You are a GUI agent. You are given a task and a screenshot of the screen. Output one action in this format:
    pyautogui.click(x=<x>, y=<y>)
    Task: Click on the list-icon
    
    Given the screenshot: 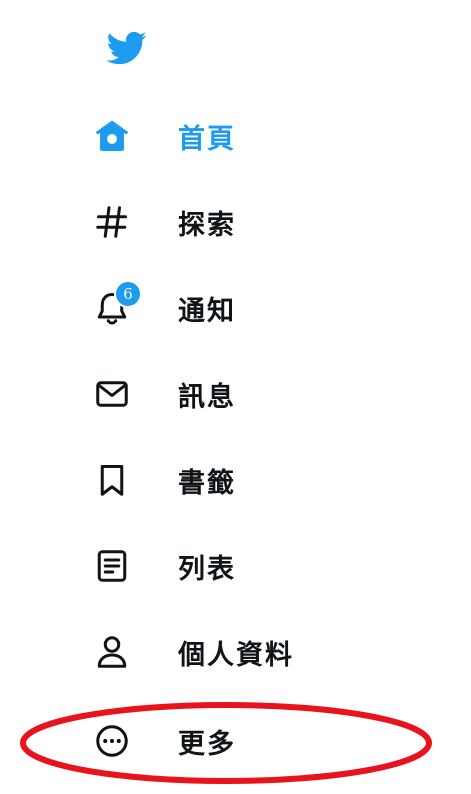 What is the action you would take?
    pyautogui.click(x=112, y=566)
    